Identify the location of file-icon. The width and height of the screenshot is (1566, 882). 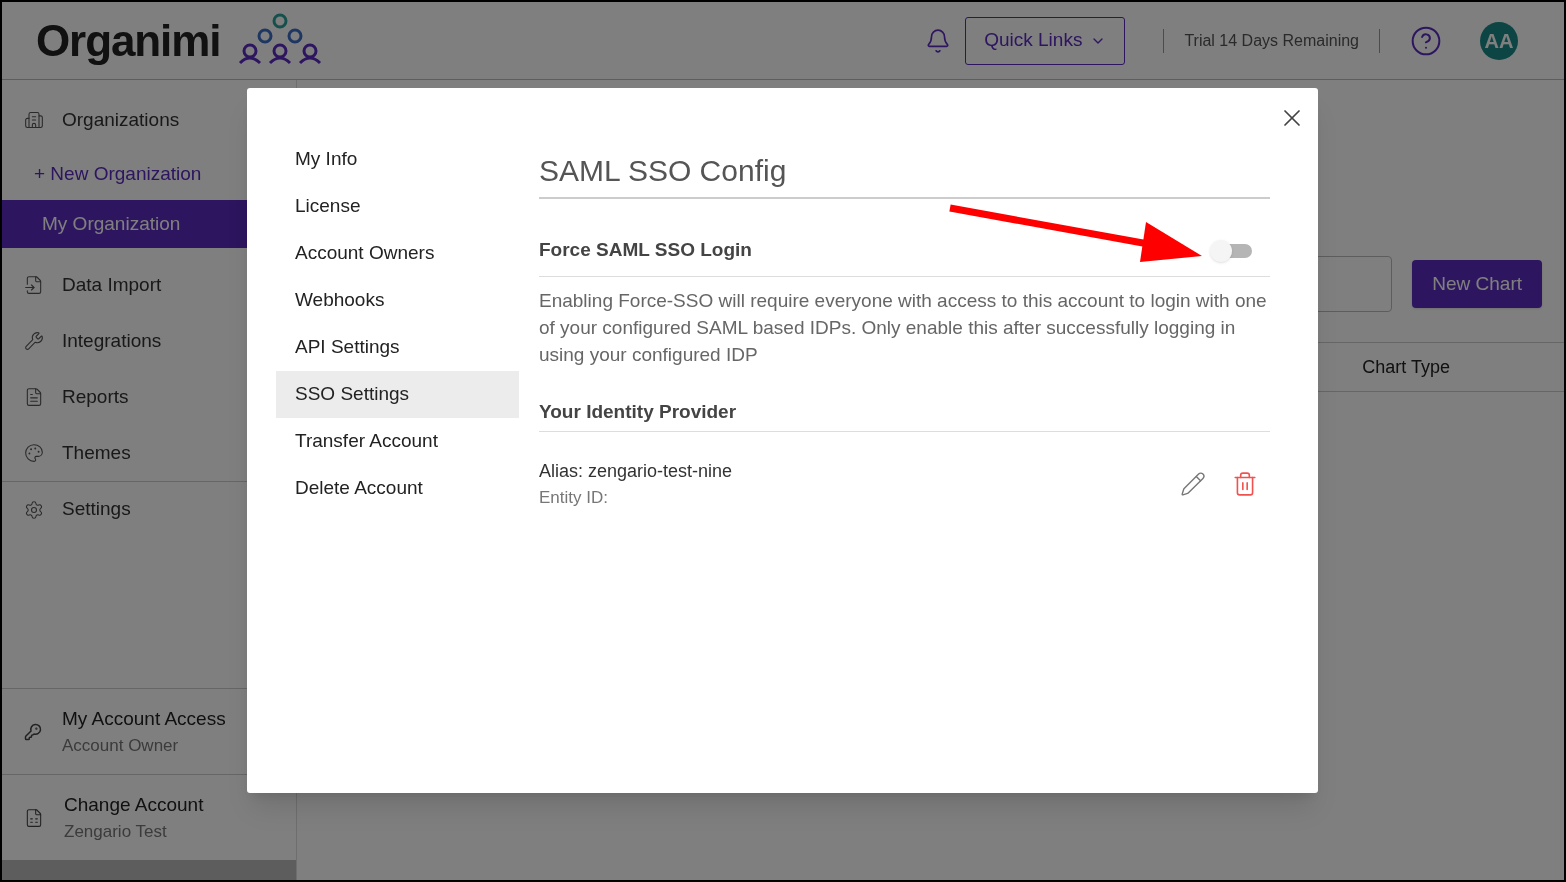
(34, 285).